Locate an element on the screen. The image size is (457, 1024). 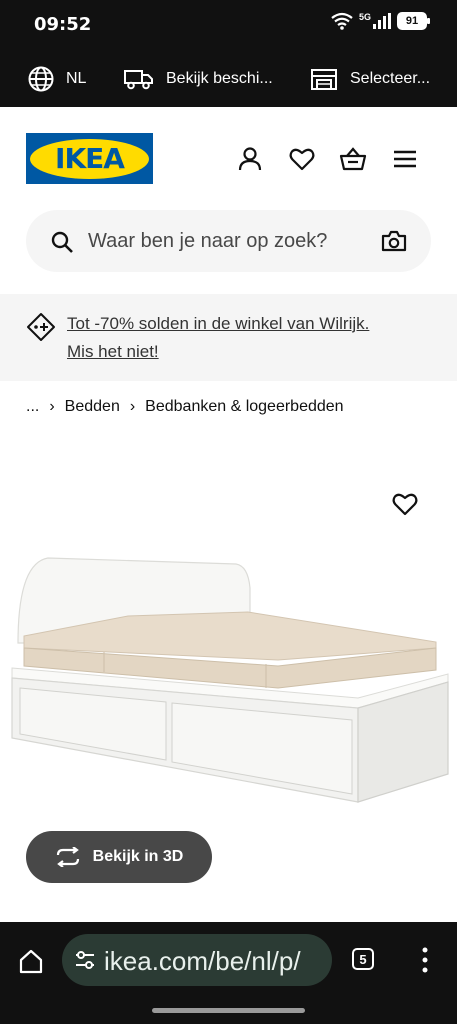
home-icon is located at coordinates (31, 961).